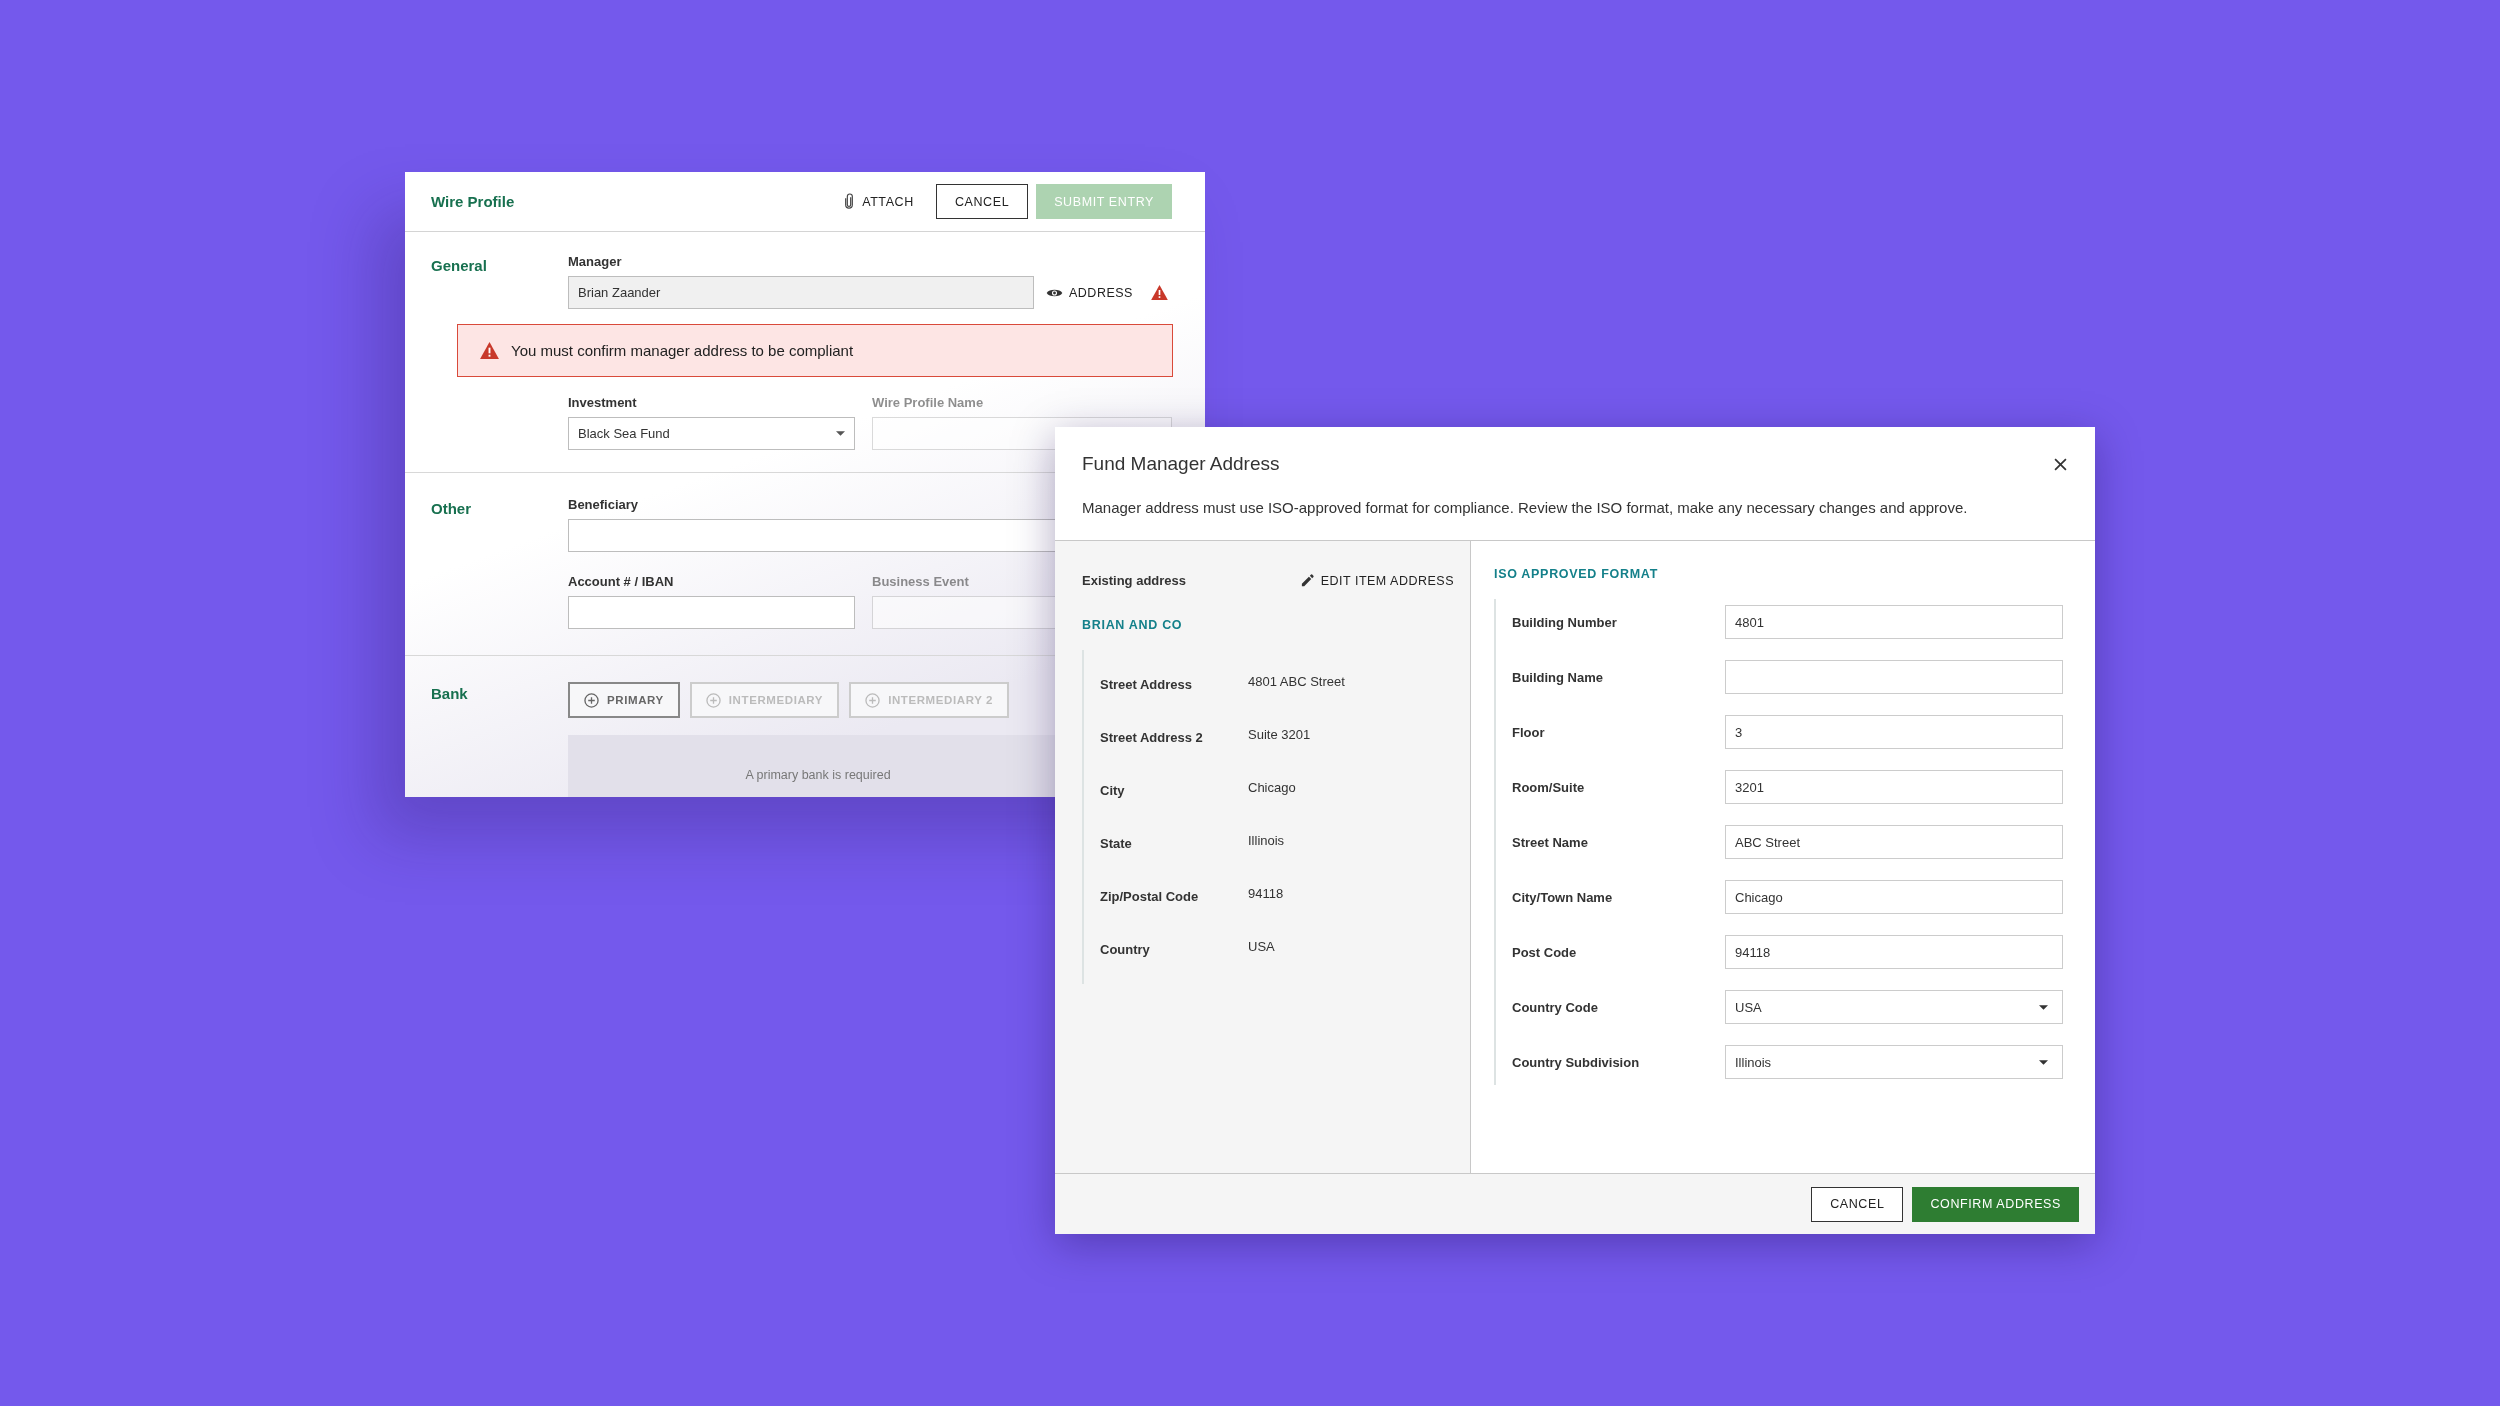 This screenshot has width=2500, height=1406. I want to click on attach-button: ATTACH, so click(879, 201).